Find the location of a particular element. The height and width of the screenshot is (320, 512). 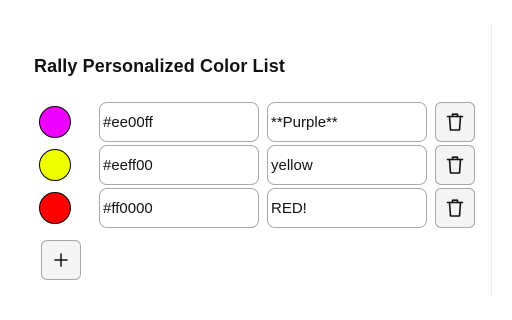

page-title: Rally Personalized Color List is located at coordinates (159, 66).